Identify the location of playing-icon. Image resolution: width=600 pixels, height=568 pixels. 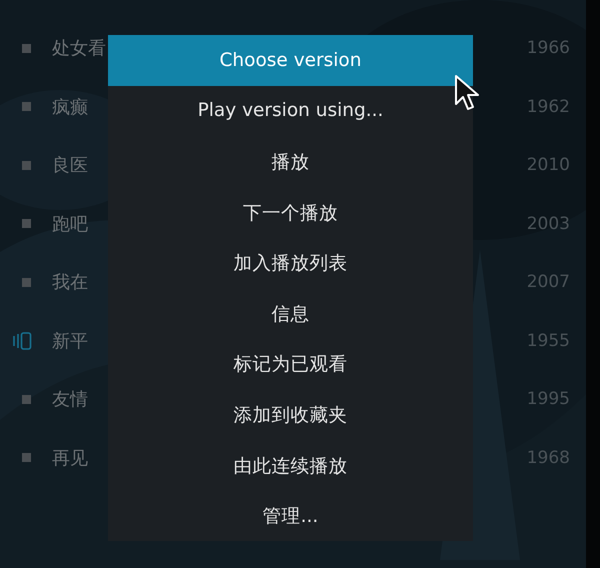
(22, 340).